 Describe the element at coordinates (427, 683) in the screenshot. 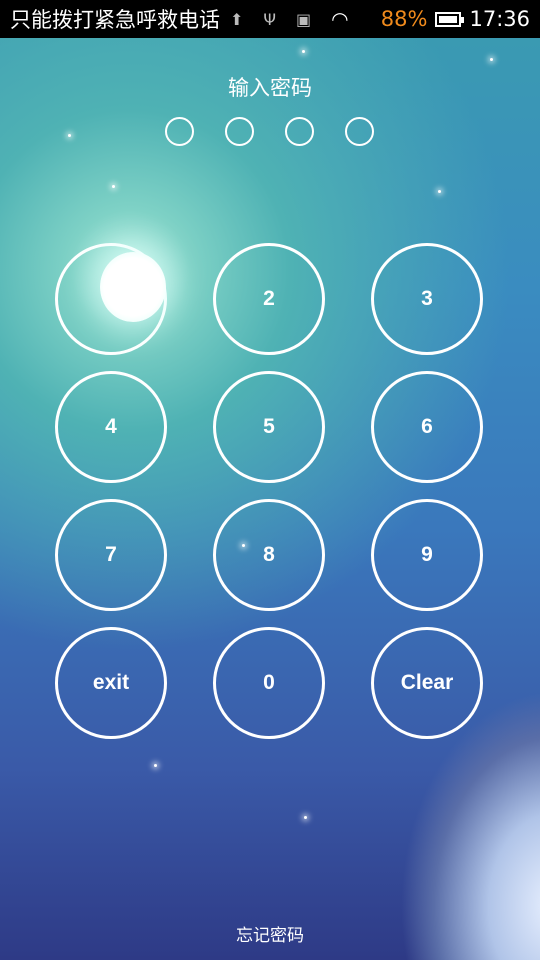

I see `key-clear-button: Clear` at that location.